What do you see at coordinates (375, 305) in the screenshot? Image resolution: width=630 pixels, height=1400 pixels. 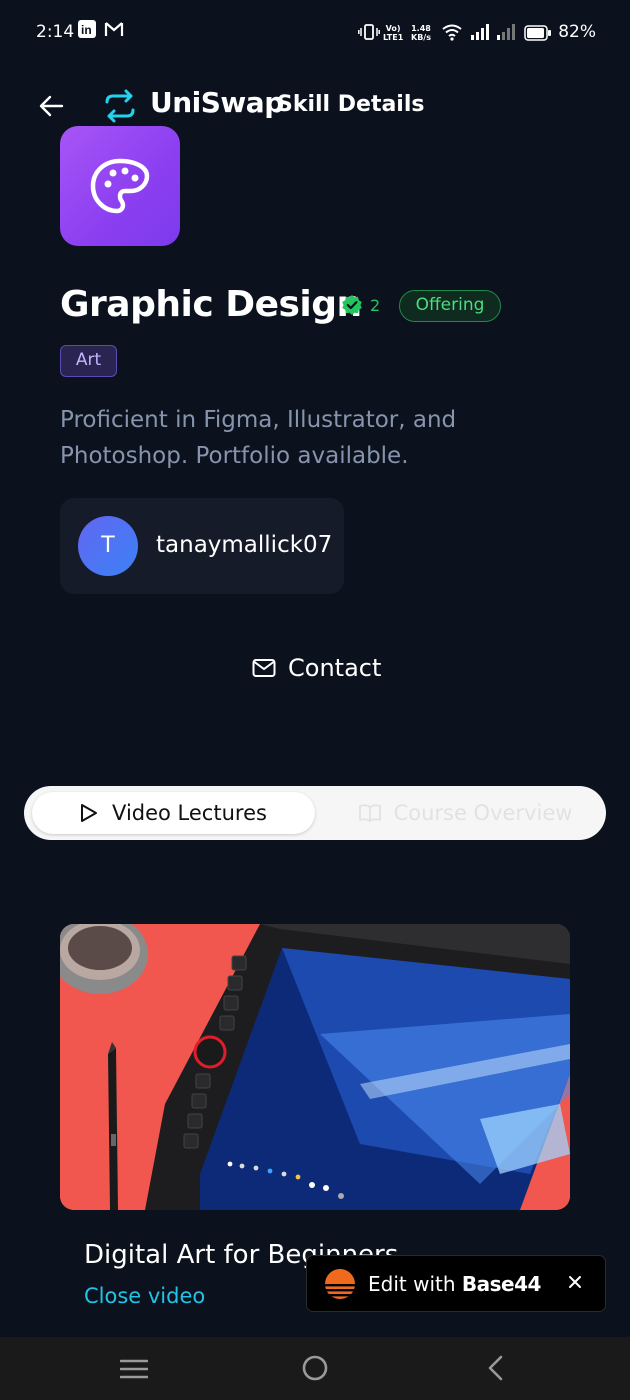 I see `verified-count: 2` at bounding box center [375, 305].